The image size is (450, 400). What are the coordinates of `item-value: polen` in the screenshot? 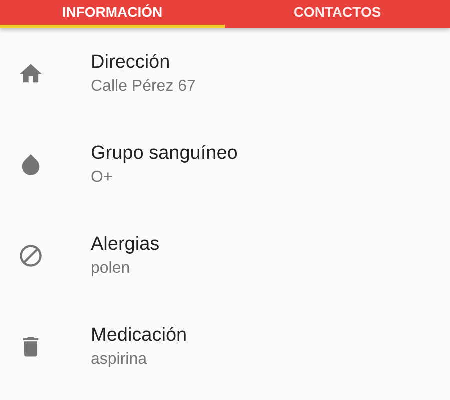 It's located at (111, 269).